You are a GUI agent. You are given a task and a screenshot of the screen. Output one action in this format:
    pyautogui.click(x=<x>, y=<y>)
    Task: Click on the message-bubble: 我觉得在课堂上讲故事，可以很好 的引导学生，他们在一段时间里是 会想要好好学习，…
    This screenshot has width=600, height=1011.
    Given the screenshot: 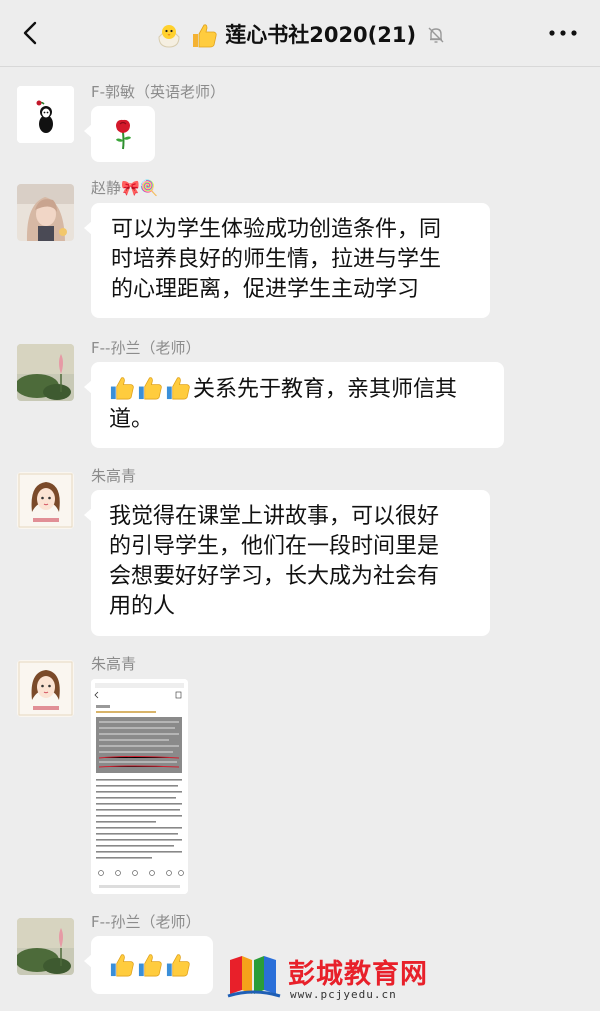 What is the action you would take?
    pyautogui.click(x=287, y=563)
    